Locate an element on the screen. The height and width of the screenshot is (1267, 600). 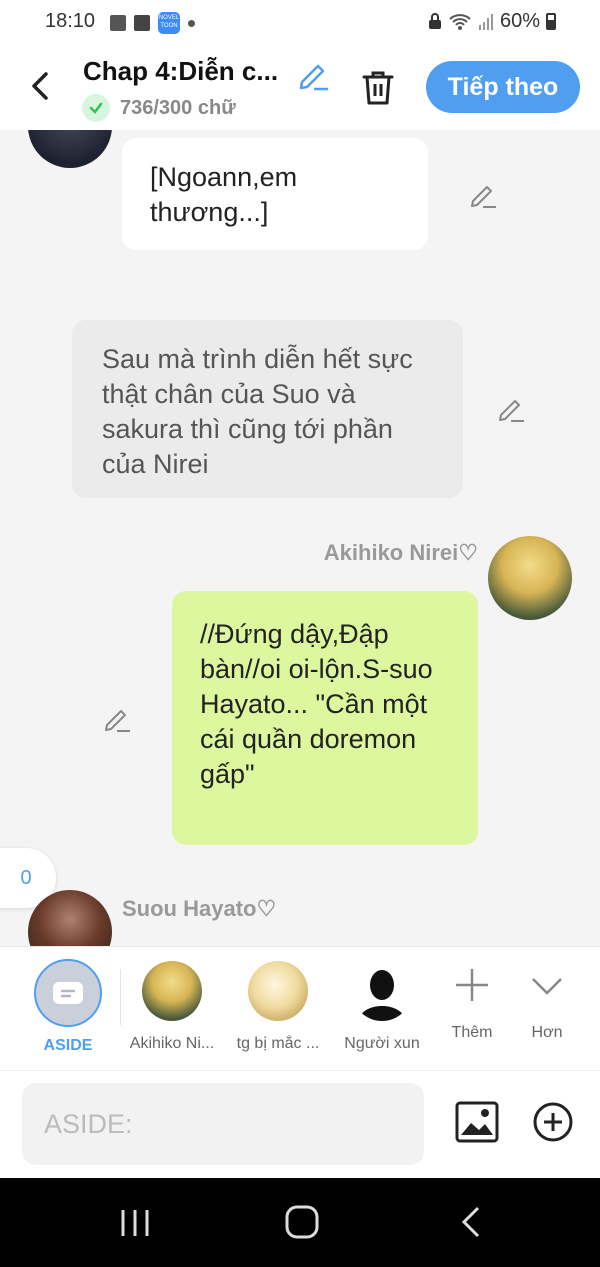
image-button is located at coordinates (477, 1122).